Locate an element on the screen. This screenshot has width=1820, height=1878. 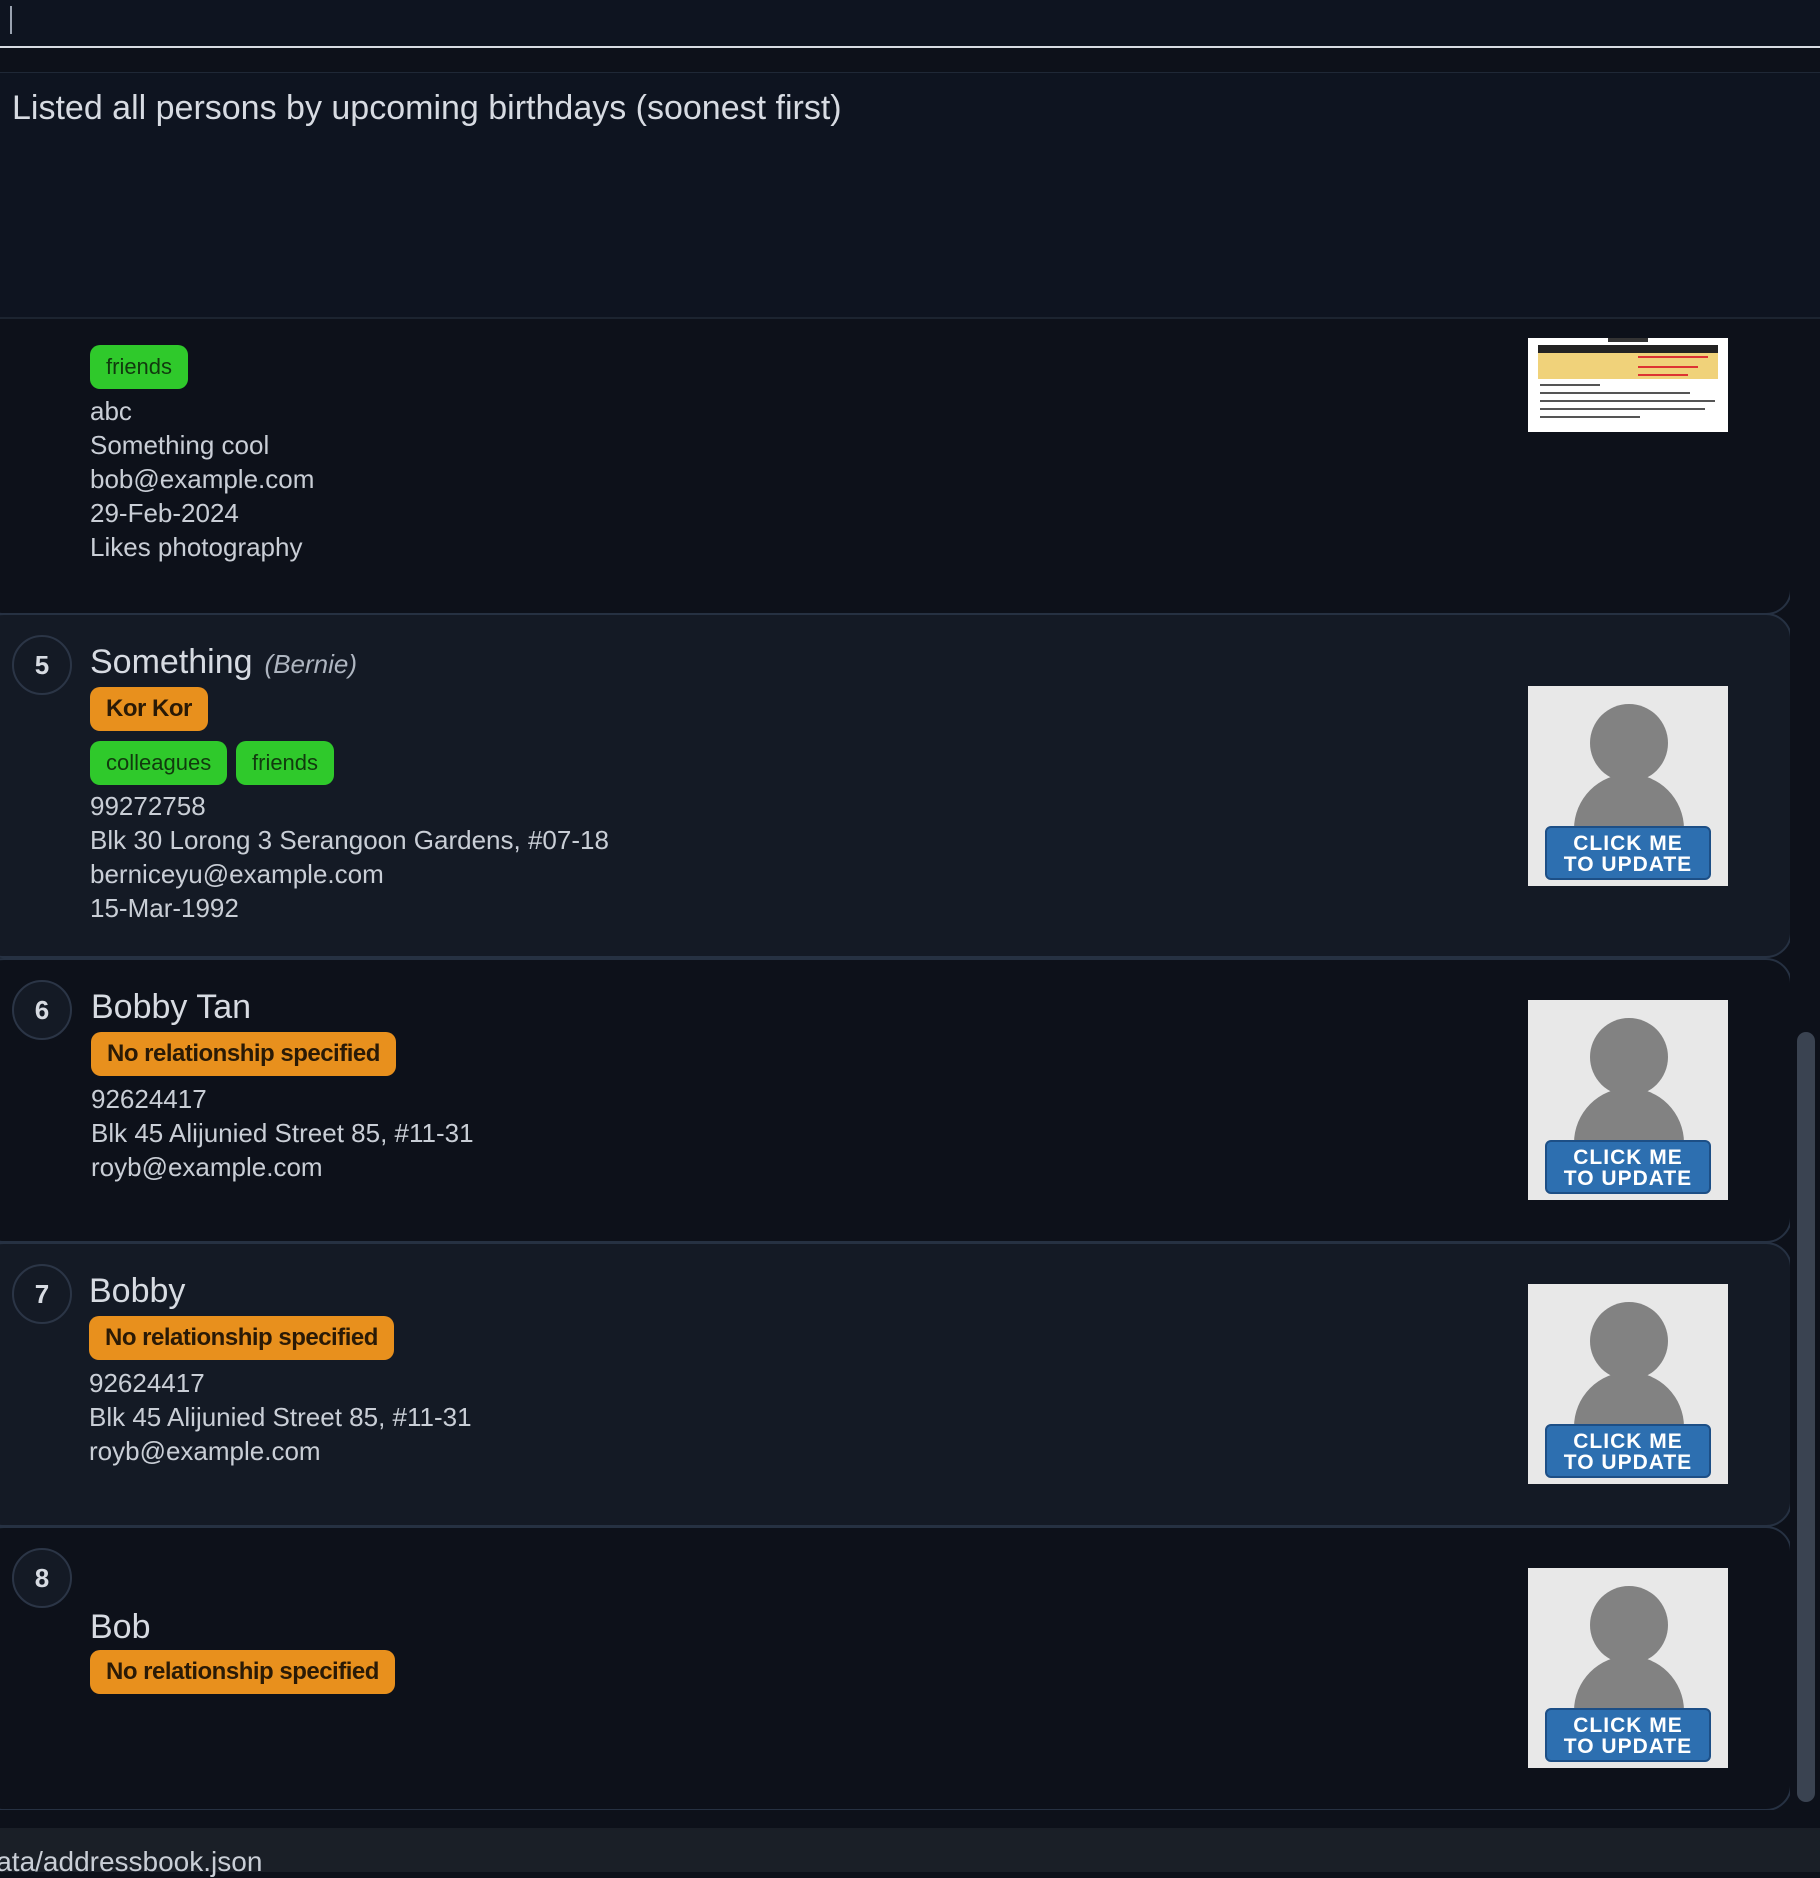
person-name: Bobby is located at coordinates (137, 1291).